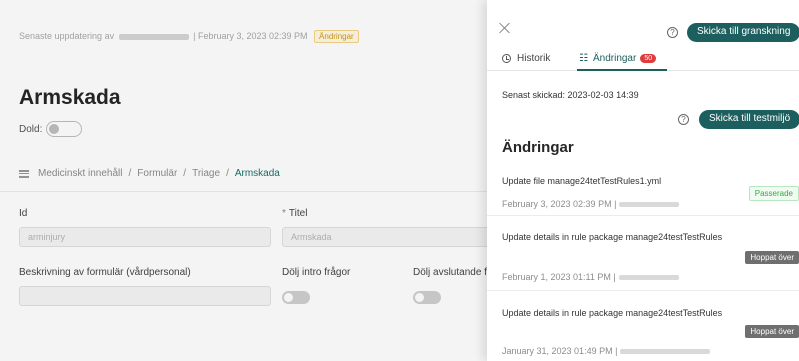  I want to click on section-divider, so click(243, 191).